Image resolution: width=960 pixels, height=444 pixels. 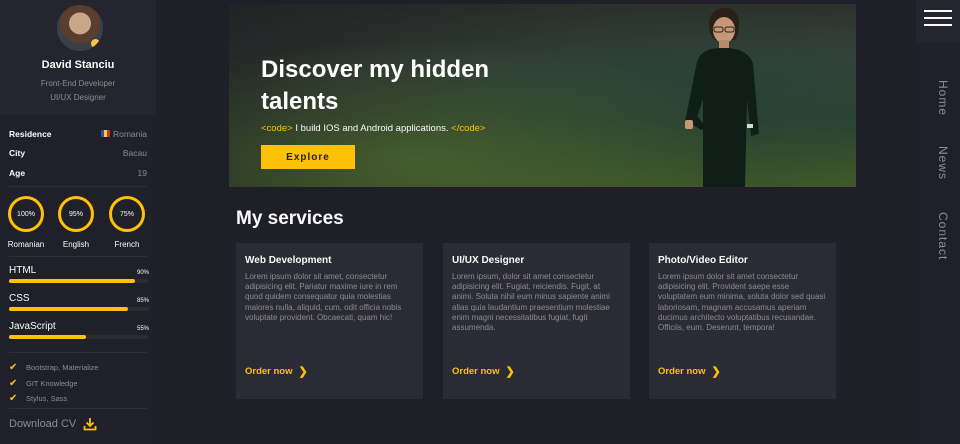 What do you see at coordinates (277, 128) in the screenshot?
I see `code-tag-open: <code>` at bounding box center [277, 128].